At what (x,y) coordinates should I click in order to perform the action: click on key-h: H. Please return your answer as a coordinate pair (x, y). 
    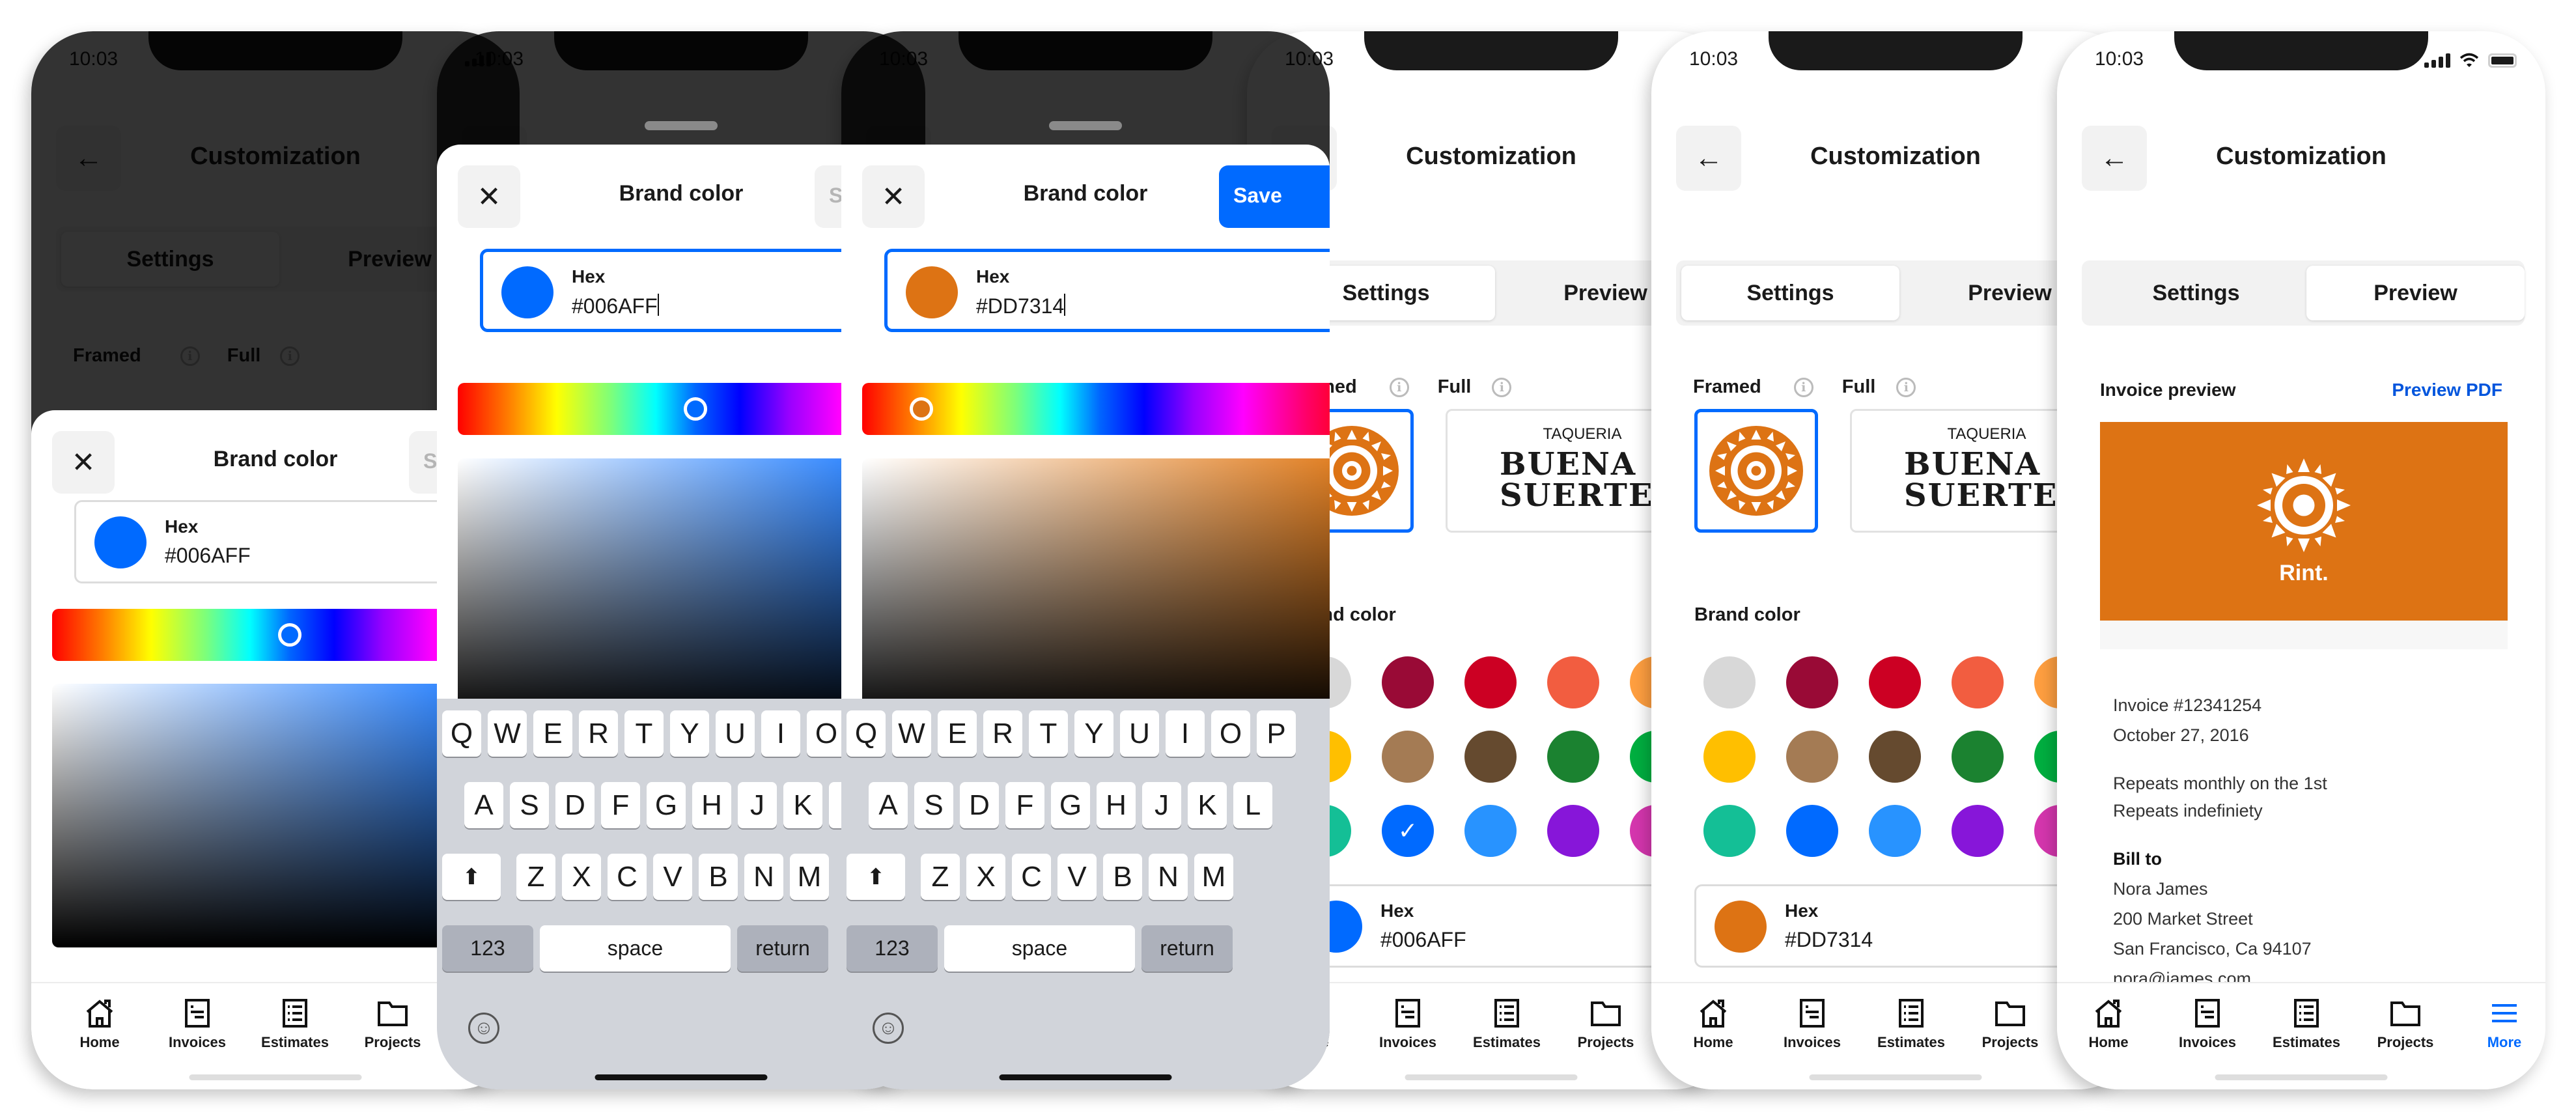
    Looking at the image, I should click on (712, 805).